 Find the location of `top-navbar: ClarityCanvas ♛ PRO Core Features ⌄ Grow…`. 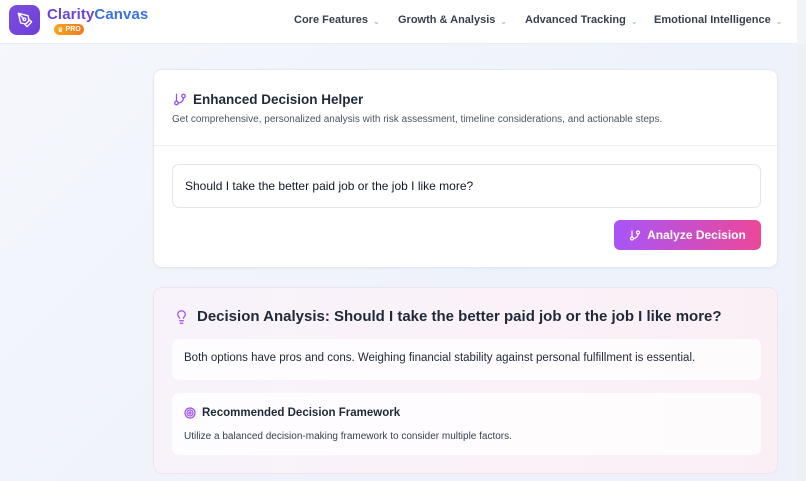

top-navbar: ClarityCanvas ♛ PRO Core Features ⌄ Grow… is located at coordinates (403, 22).